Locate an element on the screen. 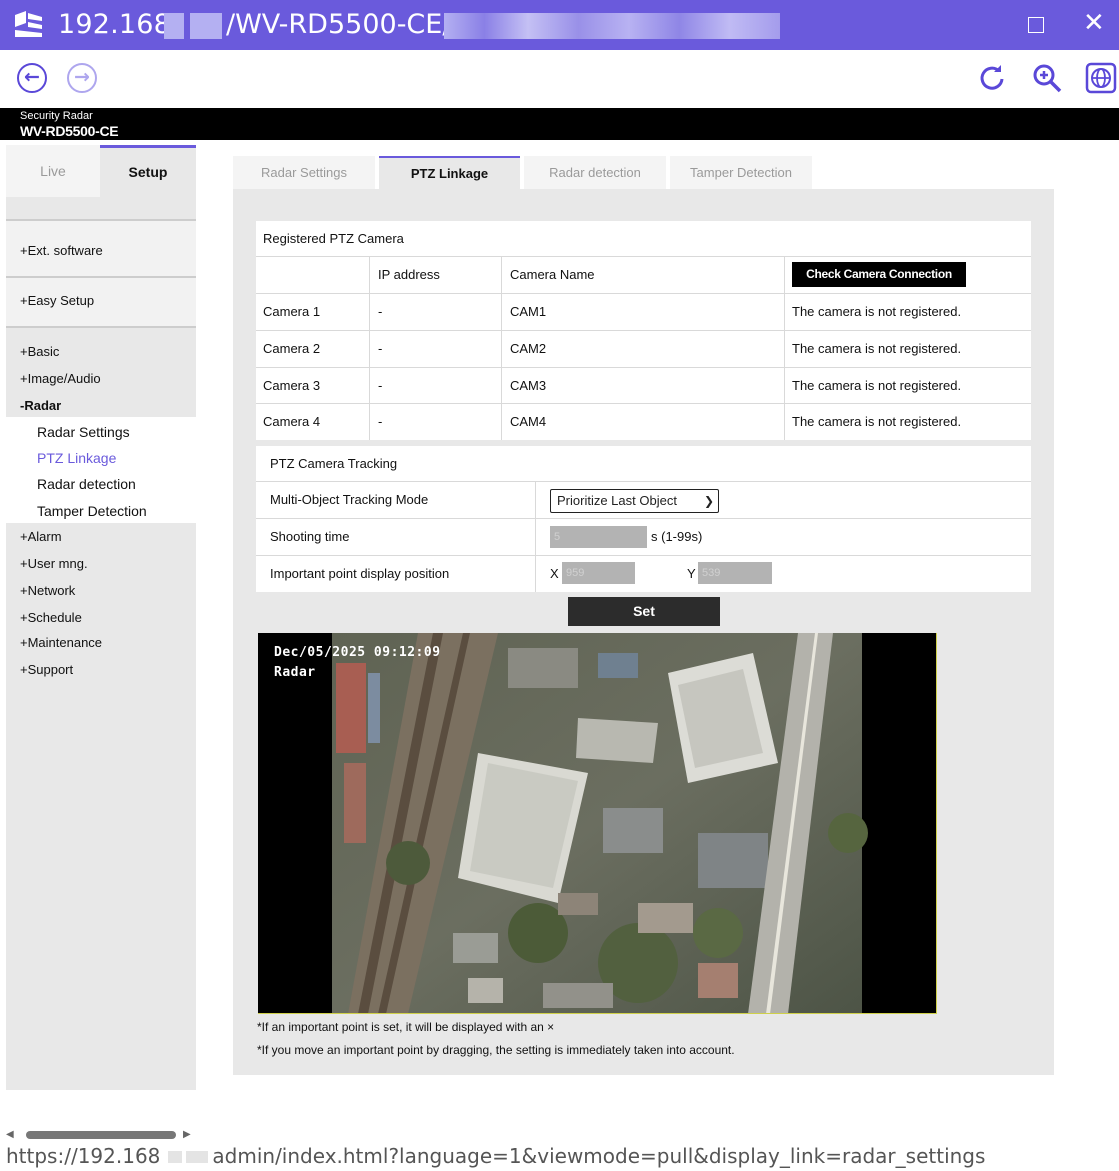 The image size is (1119, 1171). refresh-icon is located at coordinates (992, 78).